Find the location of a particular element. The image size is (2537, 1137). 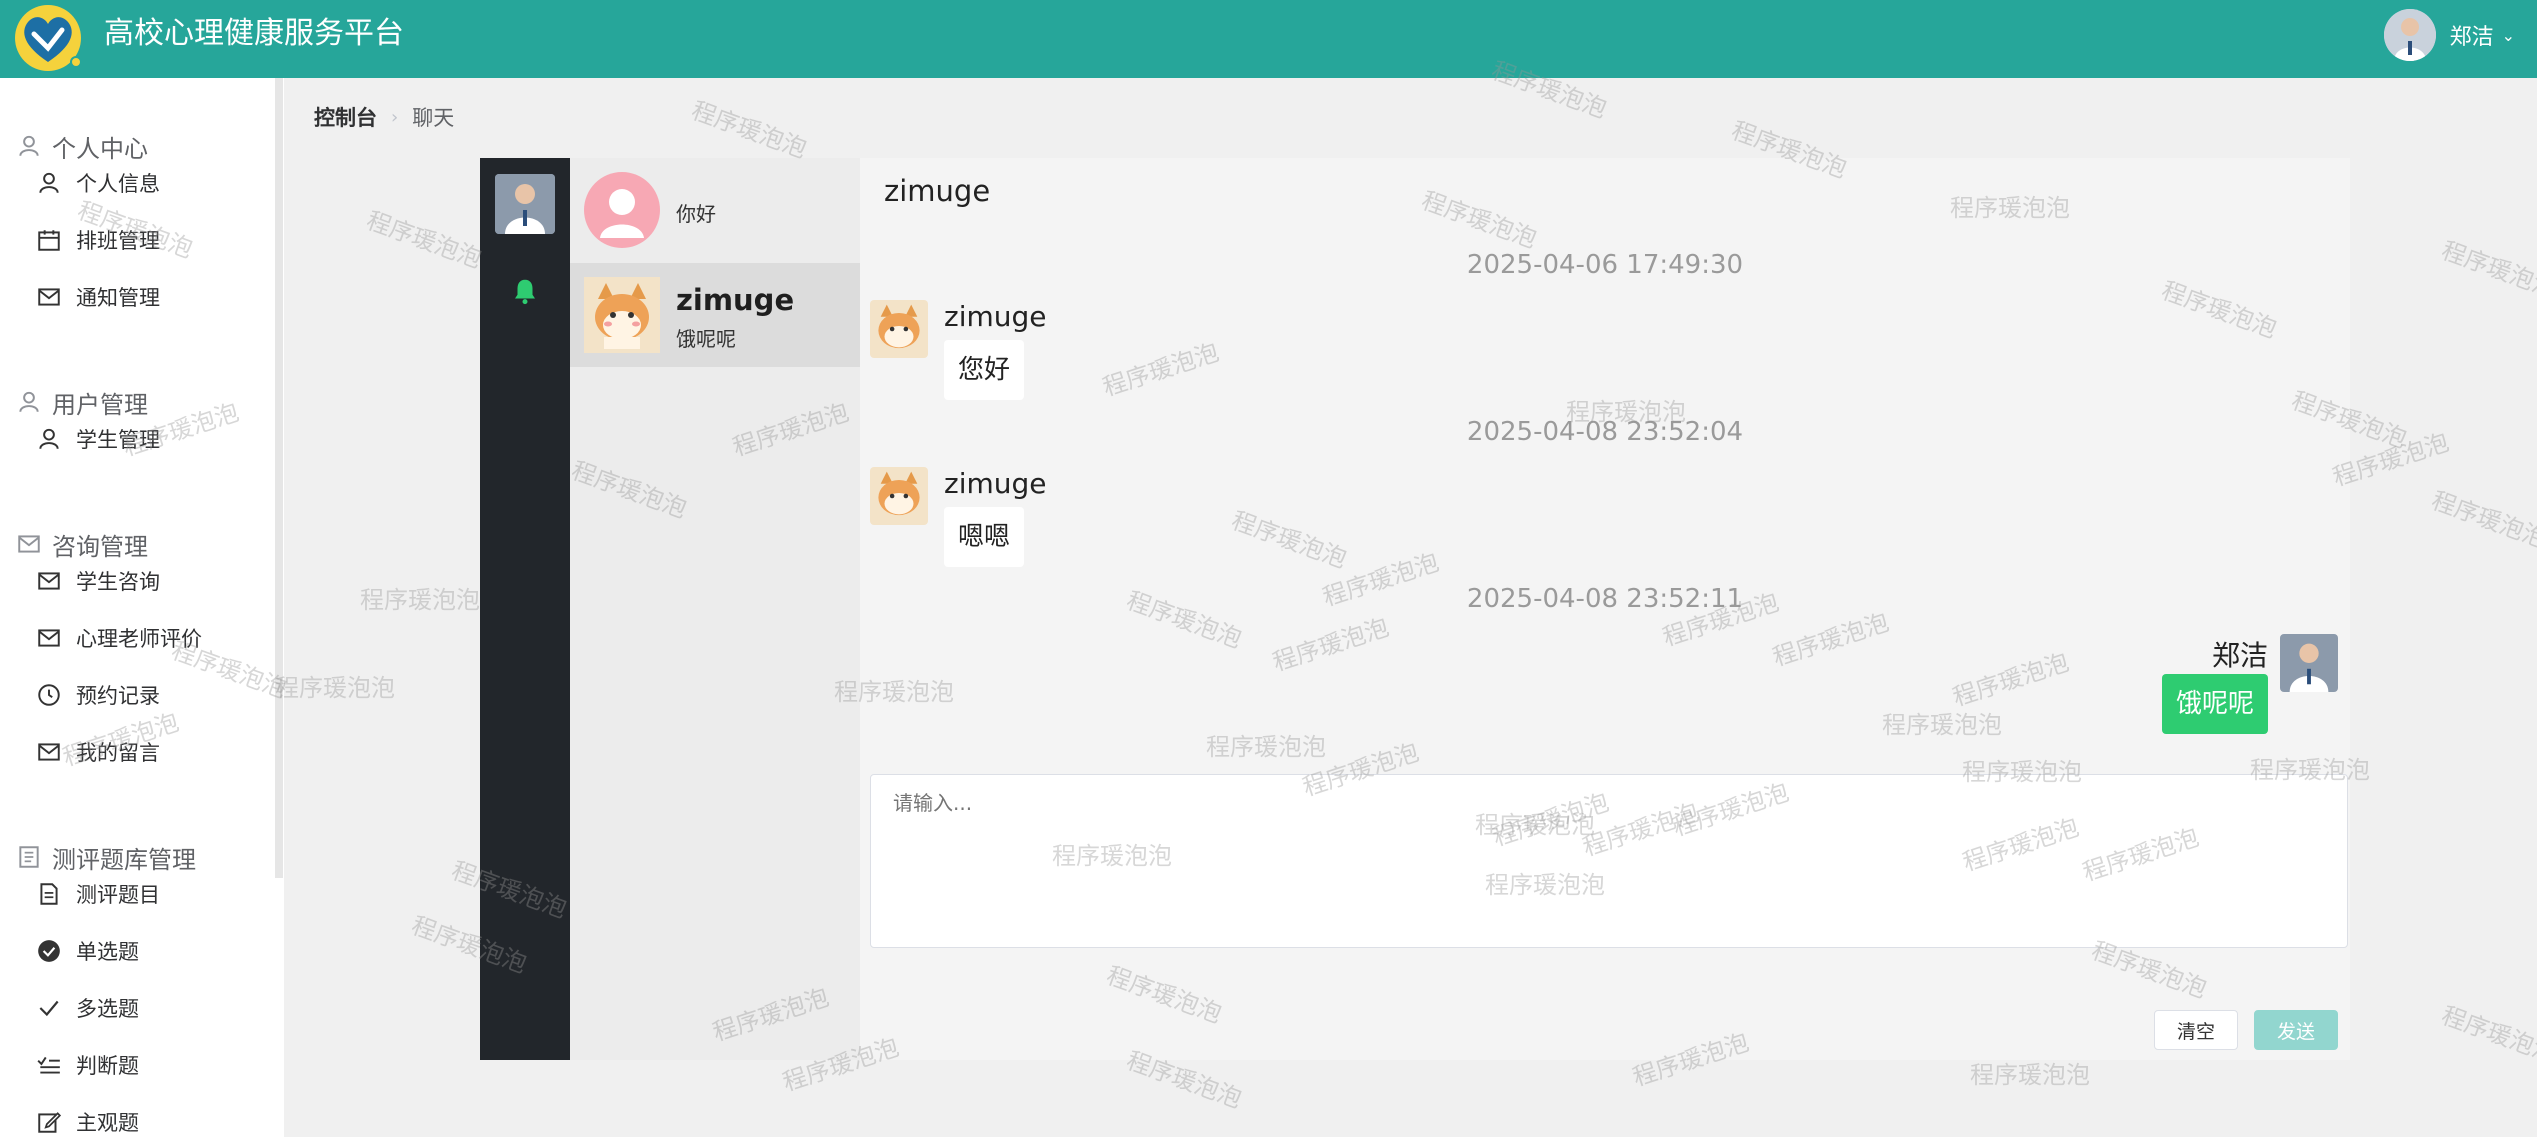

sidebar-item-label: 通知管理 is located at coordinates (118, 298).